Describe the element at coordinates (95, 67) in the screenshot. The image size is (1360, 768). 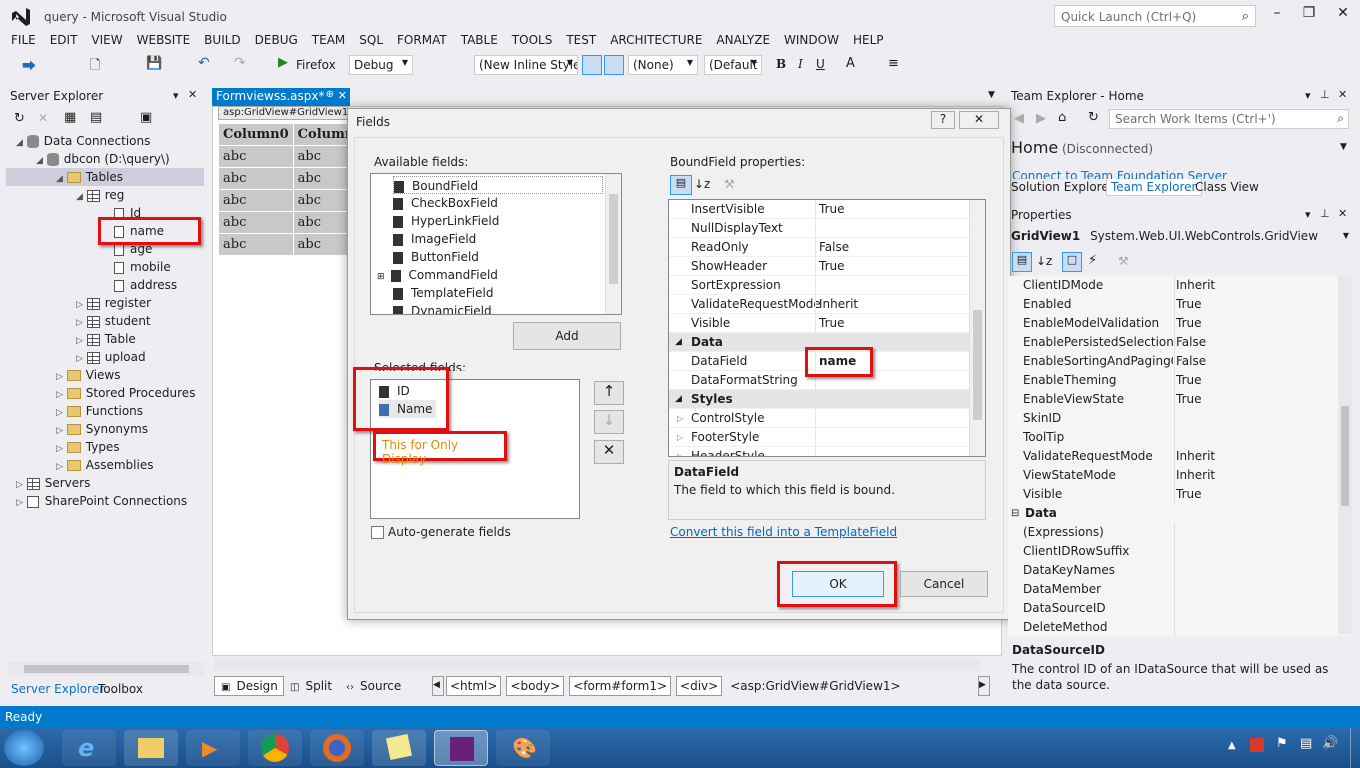
I see `new-project-icon: 🗋` at that location.